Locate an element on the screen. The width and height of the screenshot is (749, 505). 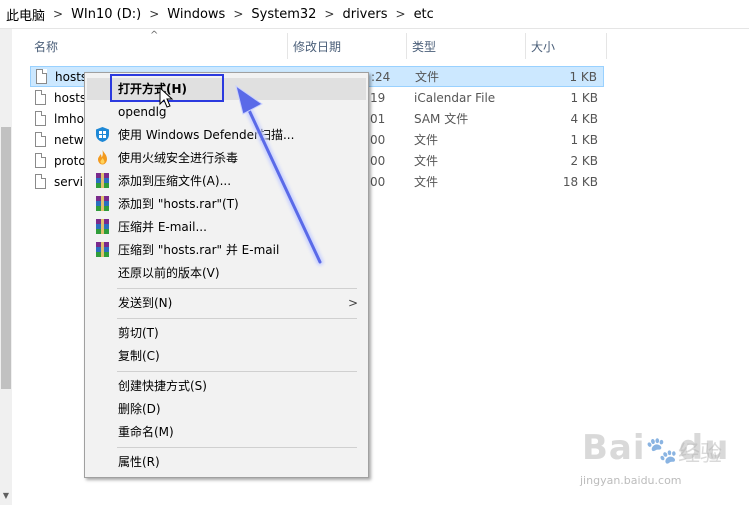
flame-icon is located at coordinates (102, 157).